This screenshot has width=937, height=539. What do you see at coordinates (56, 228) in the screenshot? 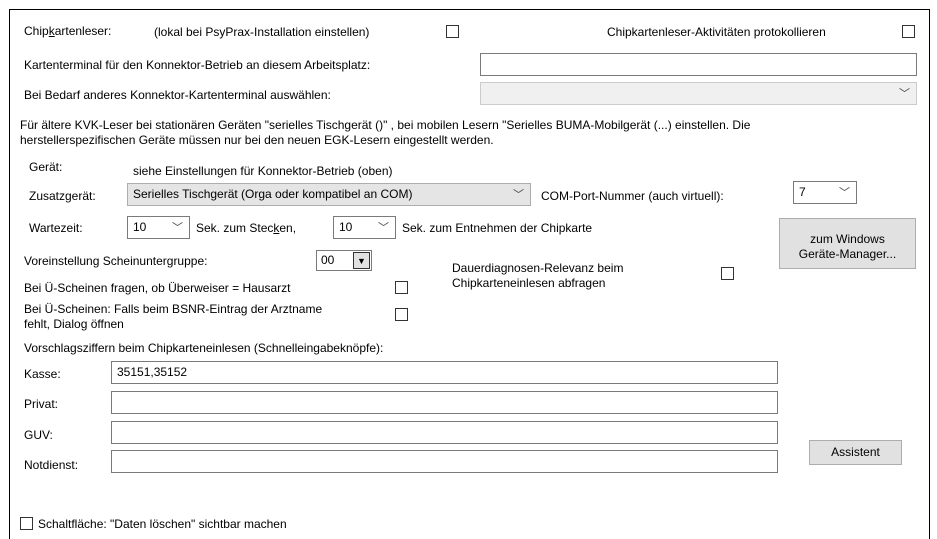
I see `wartezeit-label: Wartezeit:` at bounding box center [56, 228].